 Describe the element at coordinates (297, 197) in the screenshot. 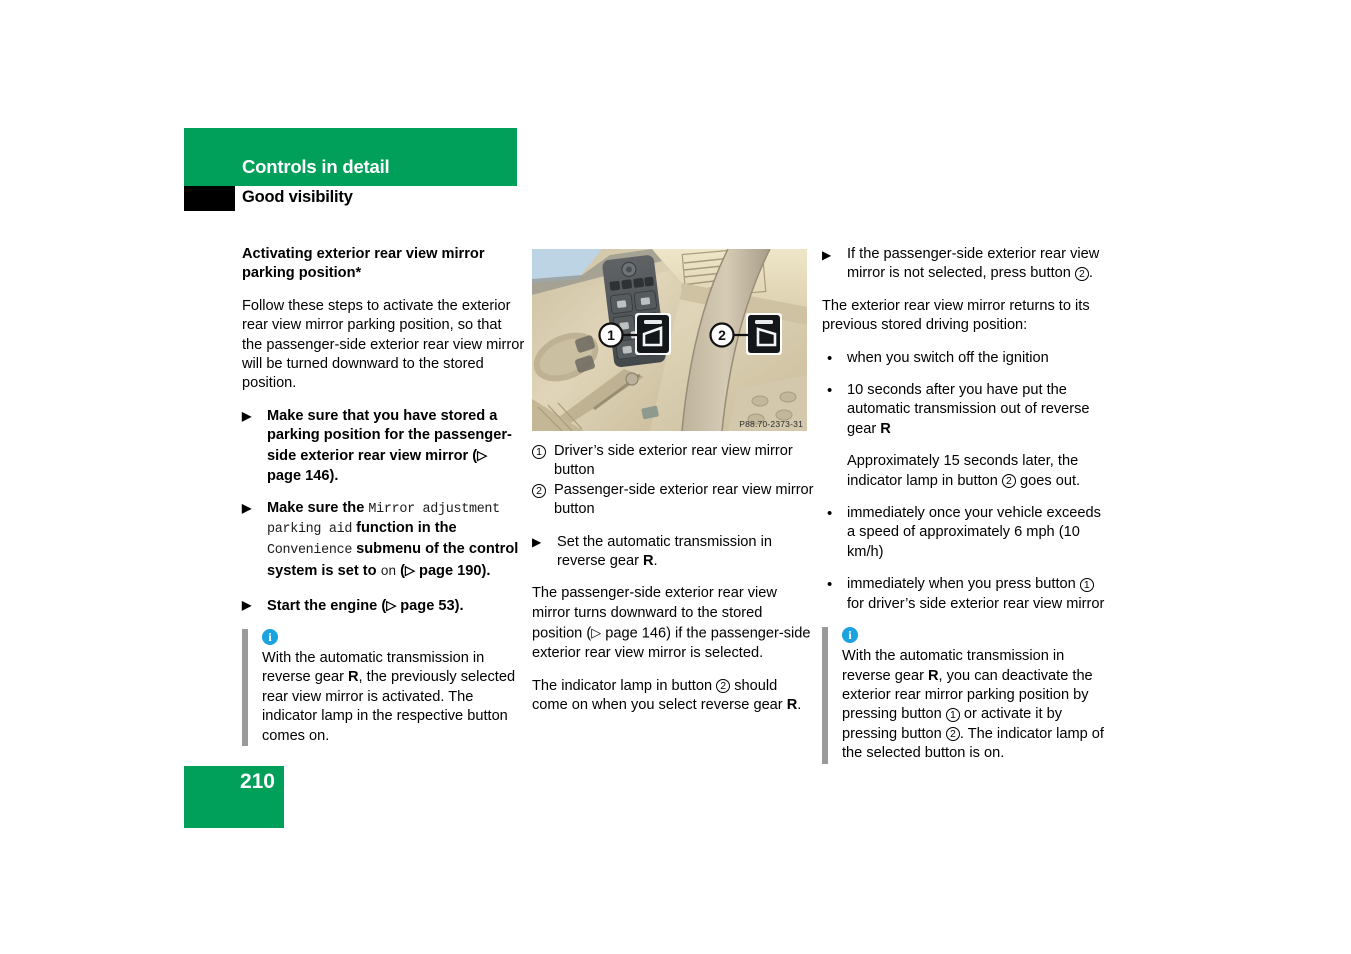

I see `section-title: Good visibility` at that location.